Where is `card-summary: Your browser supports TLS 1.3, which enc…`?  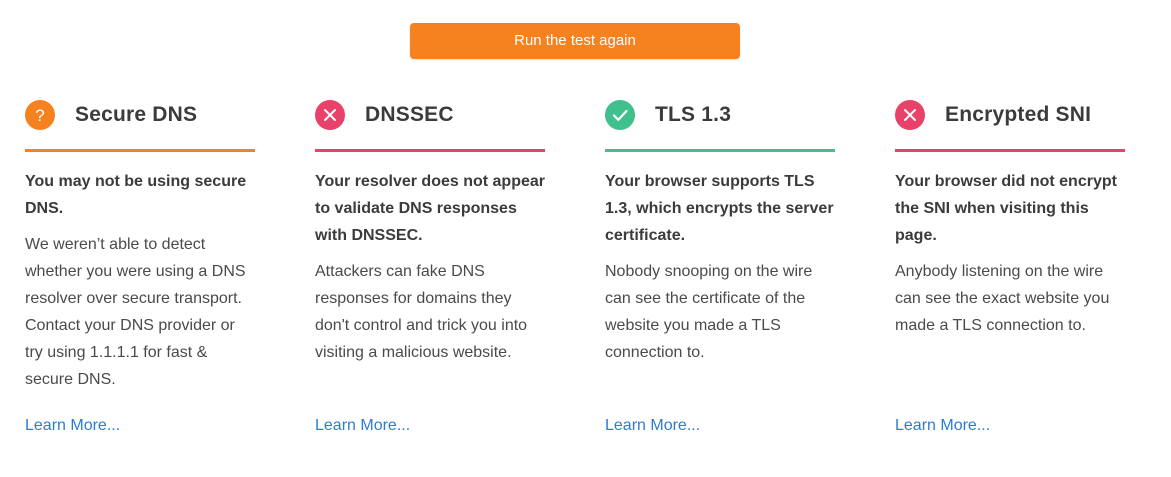 card-summary: Your browser supports TLS 1.3, which enc… is located at coordinates (719, 208).